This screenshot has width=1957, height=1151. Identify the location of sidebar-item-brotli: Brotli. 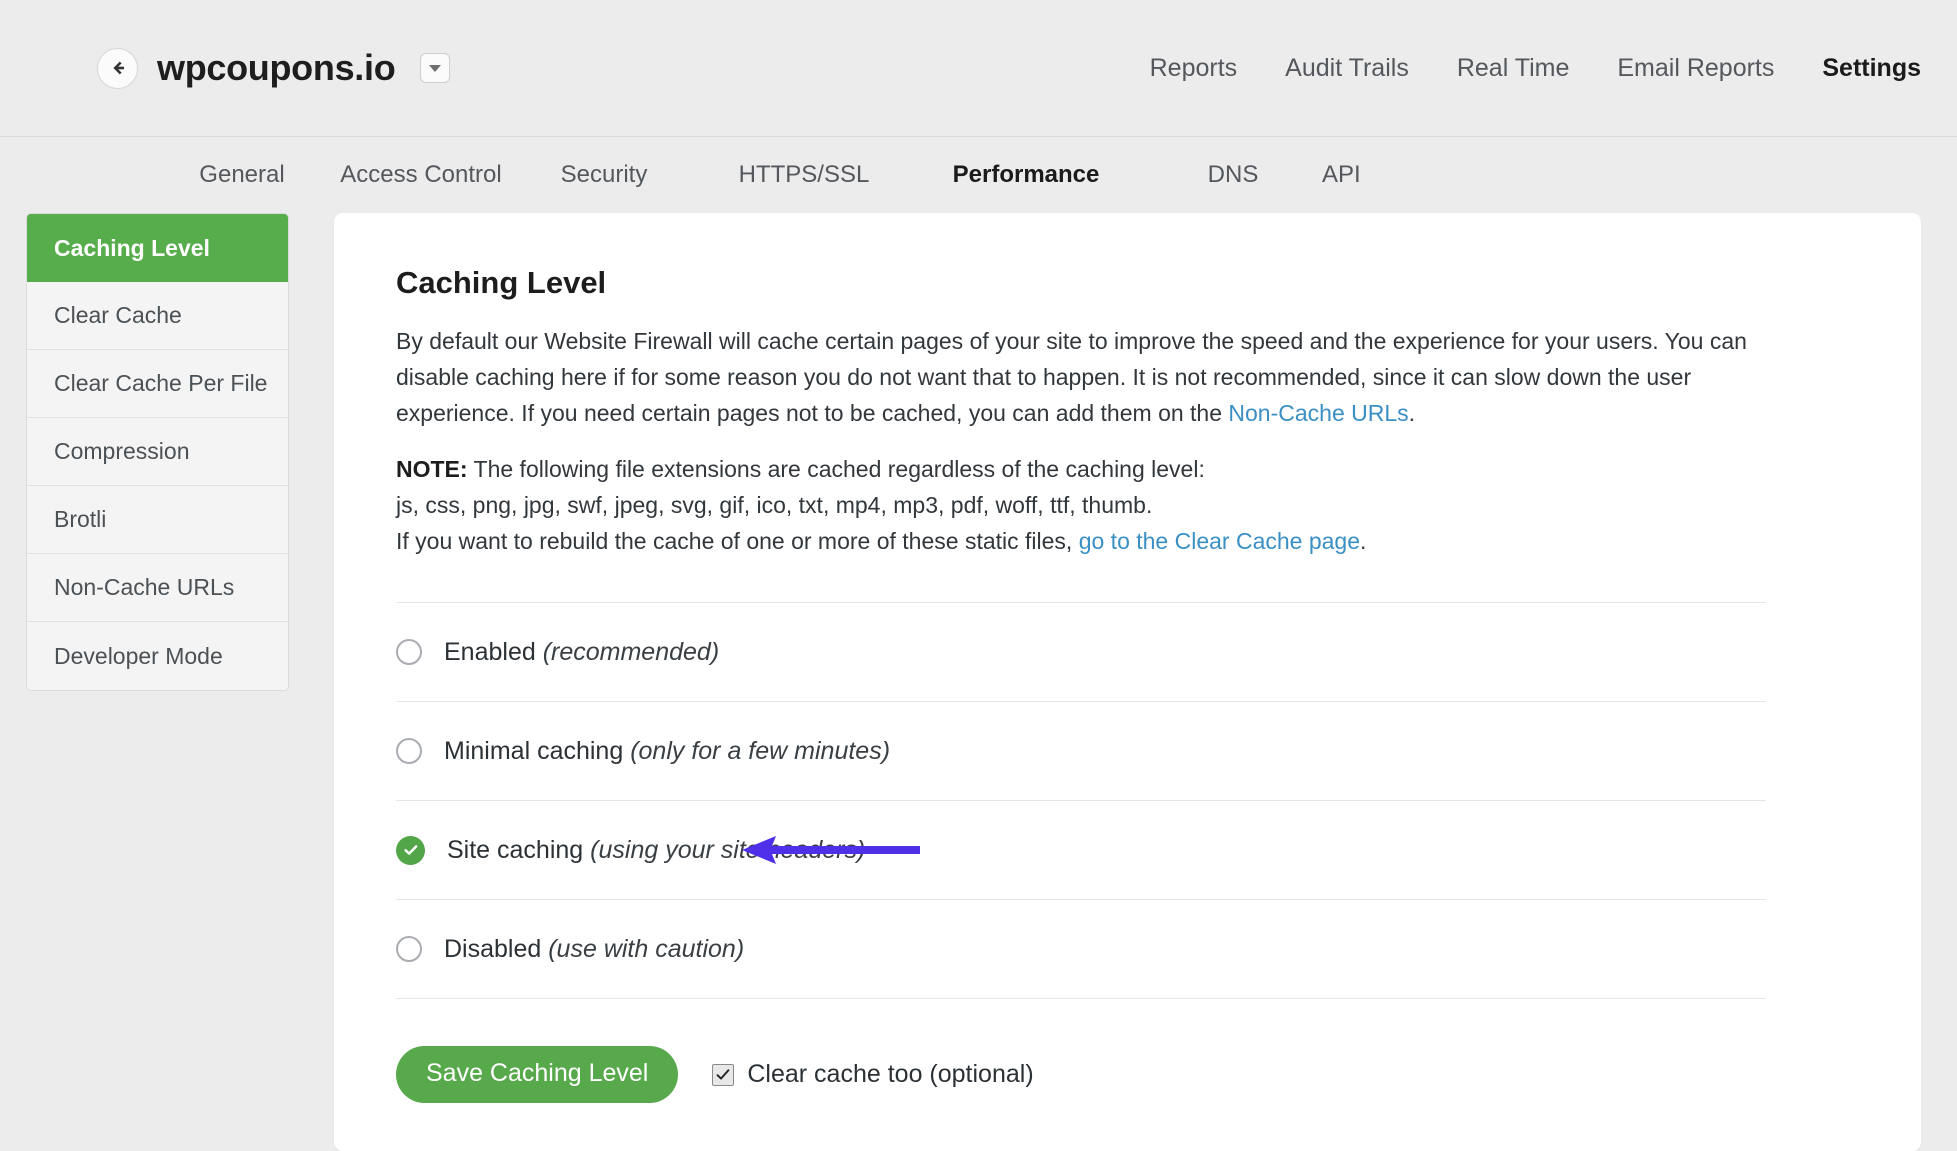
(157, 520).